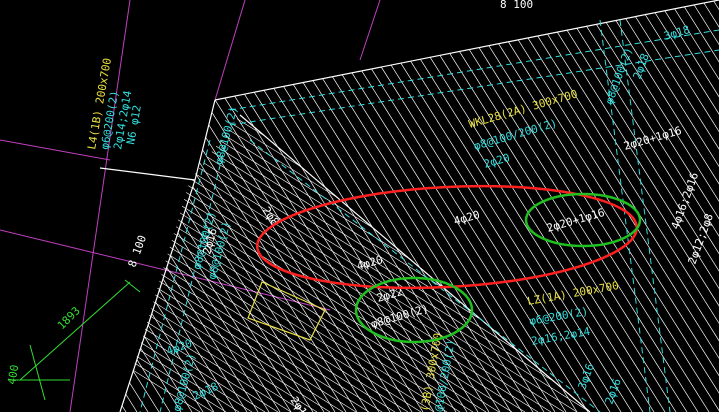 The height and width of the screenshot is (412, 719). Describe the element at coordinates (701, 239) in the screenshot. I see `right-2phi12: 2φ12;2φ8` at that location.